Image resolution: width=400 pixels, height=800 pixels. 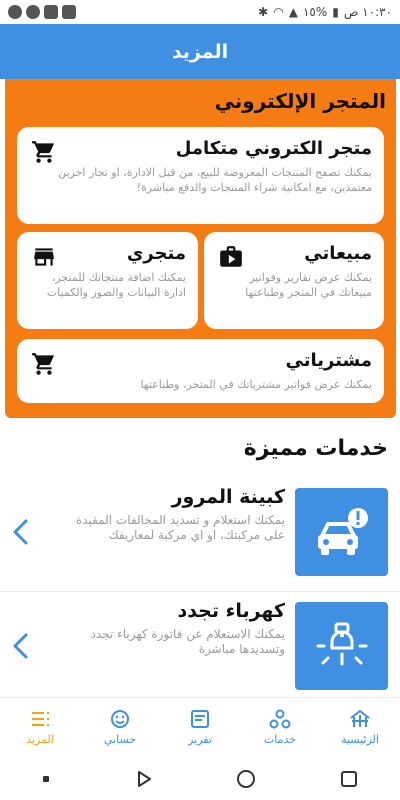 I want to click on car-alert-icon, so click(x=342, y=531).